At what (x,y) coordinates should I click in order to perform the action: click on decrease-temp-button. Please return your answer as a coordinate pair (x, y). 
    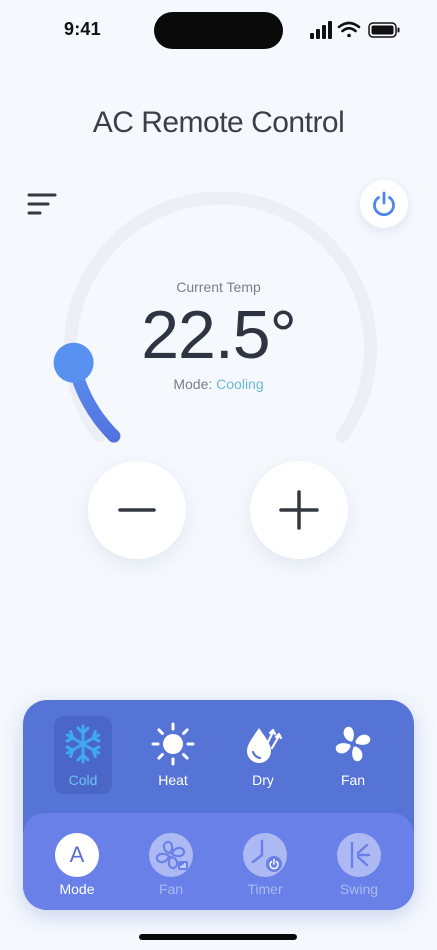
    Looking at the image, I should click on (137, 510).